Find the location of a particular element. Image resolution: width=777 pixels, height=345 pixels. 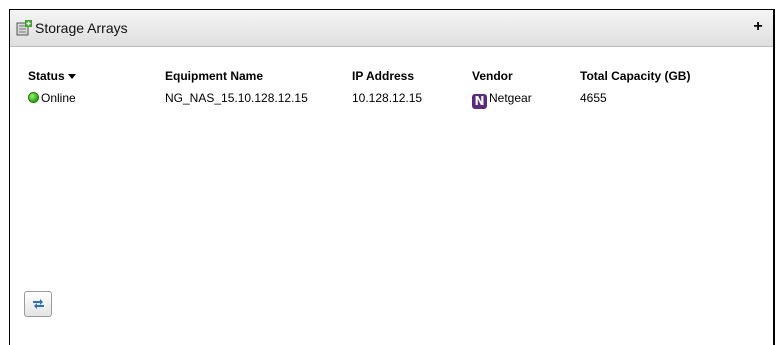

vendor-cell: N Netgear is located at coordinates (502, 99).